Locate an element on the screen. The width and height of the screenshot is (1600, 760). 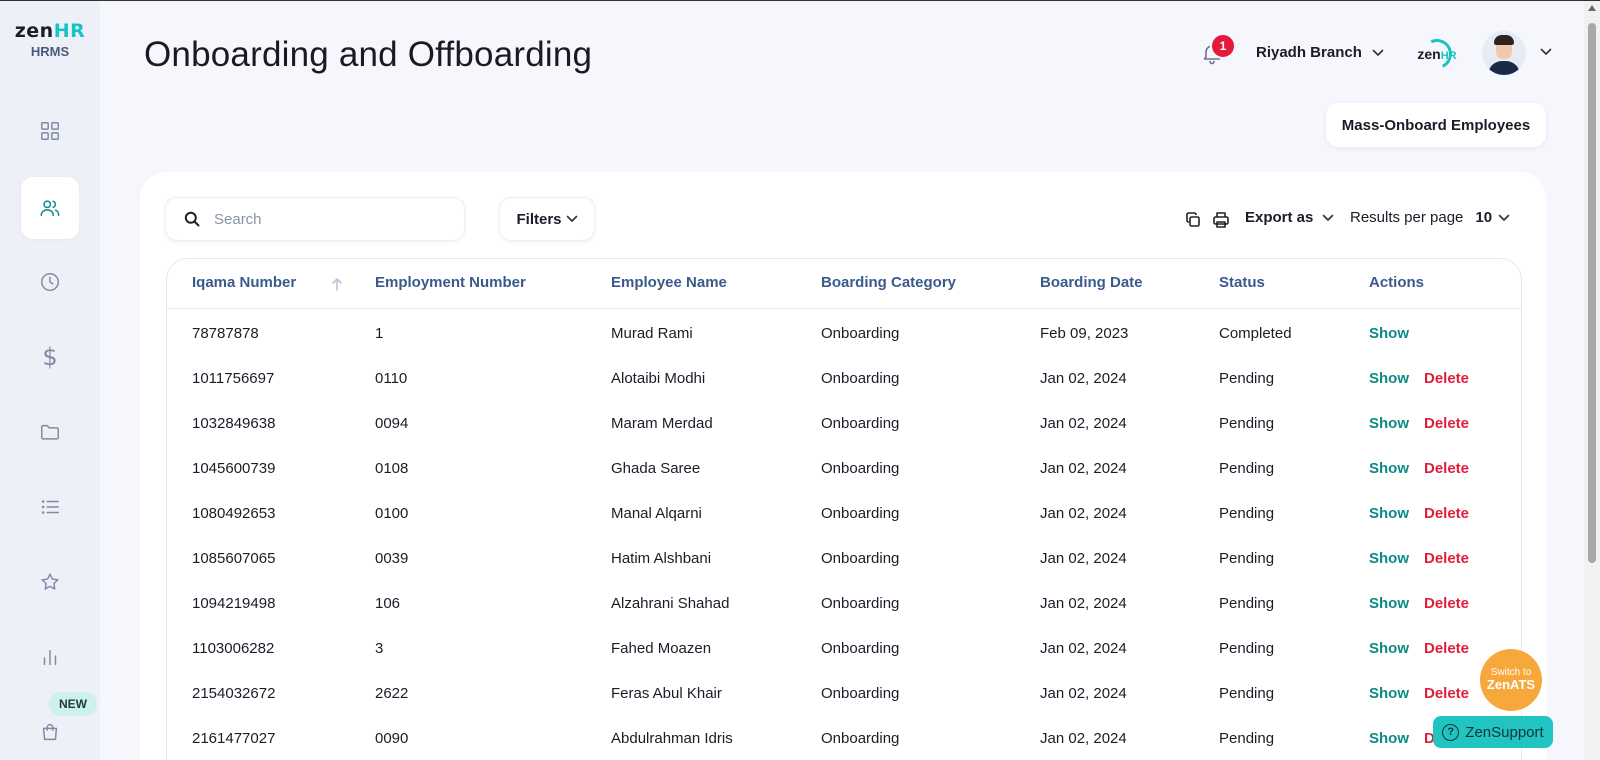
company-logo-hr: HR is located at coordinates (1448, 56).